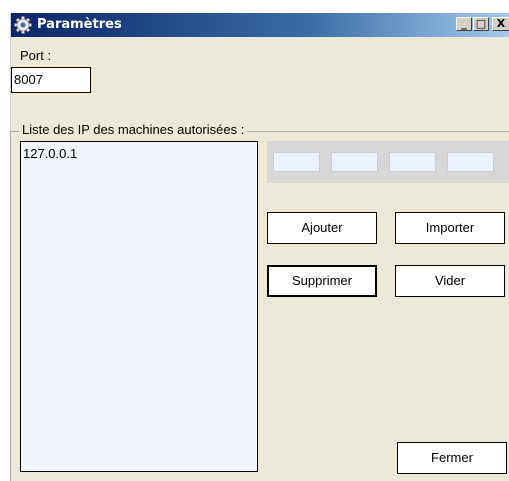  Describe the element at coordinates (388, 162) in the screenshot. I see `ip-address-input` at that location.